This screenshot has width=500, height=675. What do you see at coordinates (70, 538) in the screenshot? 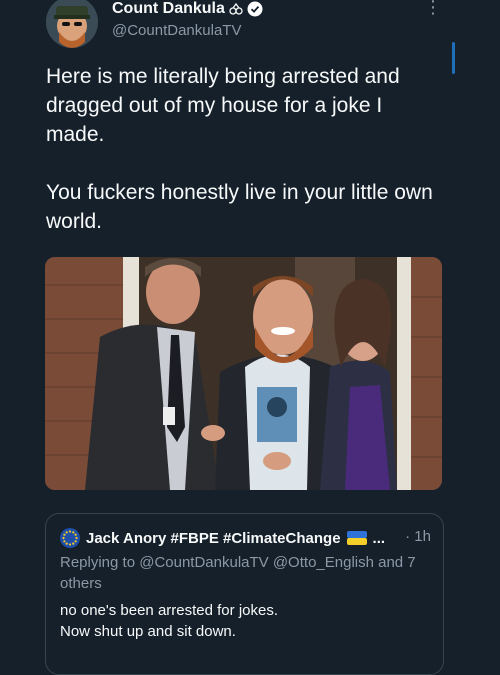
I see `eu-flag-icon` at bounding box center [70, 538].